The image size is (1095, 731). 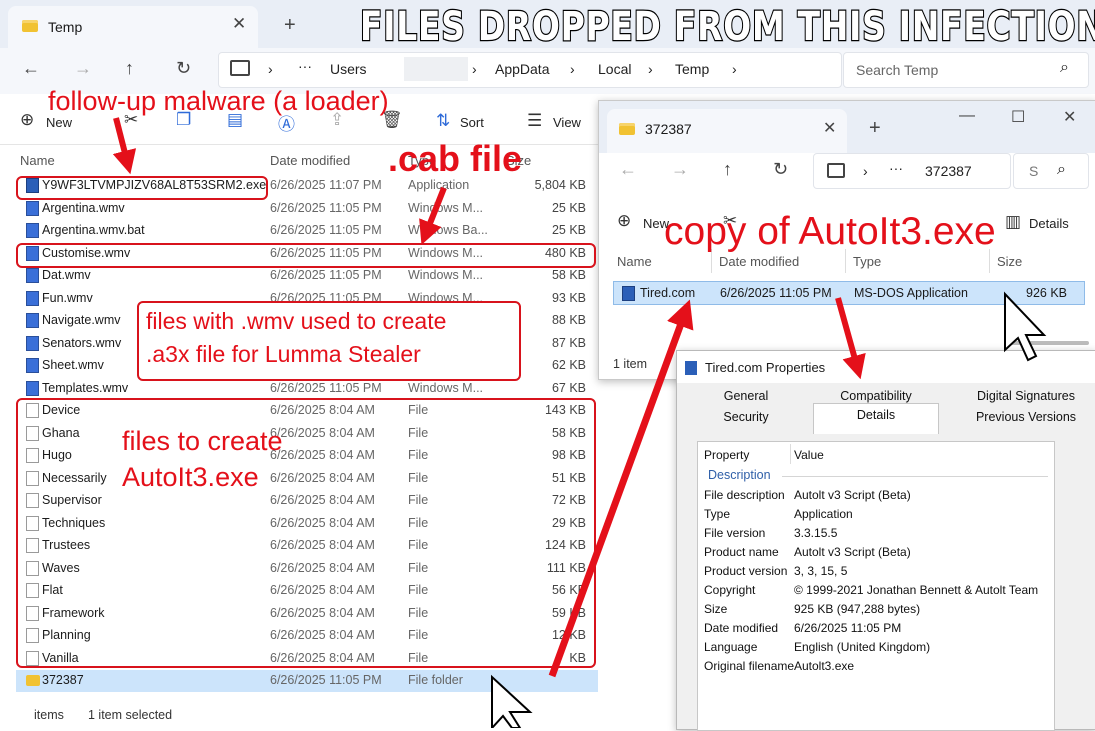 I want to click on arrow-to-exe, so click(x=124, y=146).